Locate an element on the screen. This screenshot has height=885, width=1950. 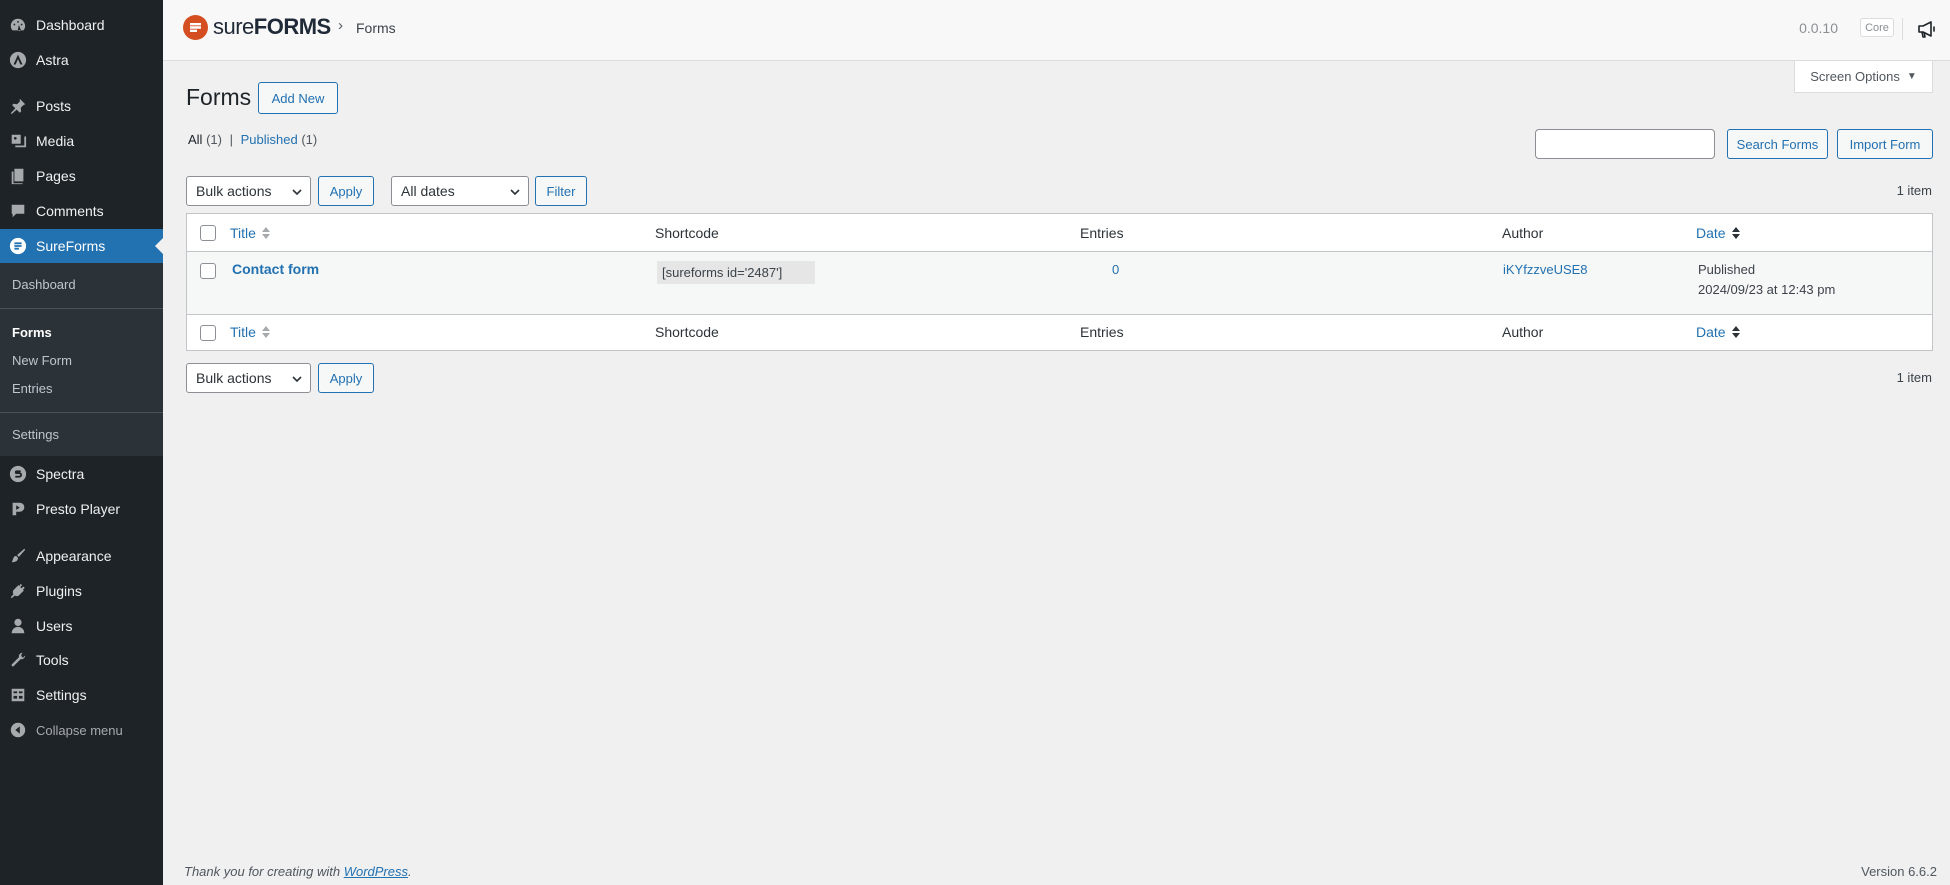
wrench-icon is located at coordinates (18, 660).